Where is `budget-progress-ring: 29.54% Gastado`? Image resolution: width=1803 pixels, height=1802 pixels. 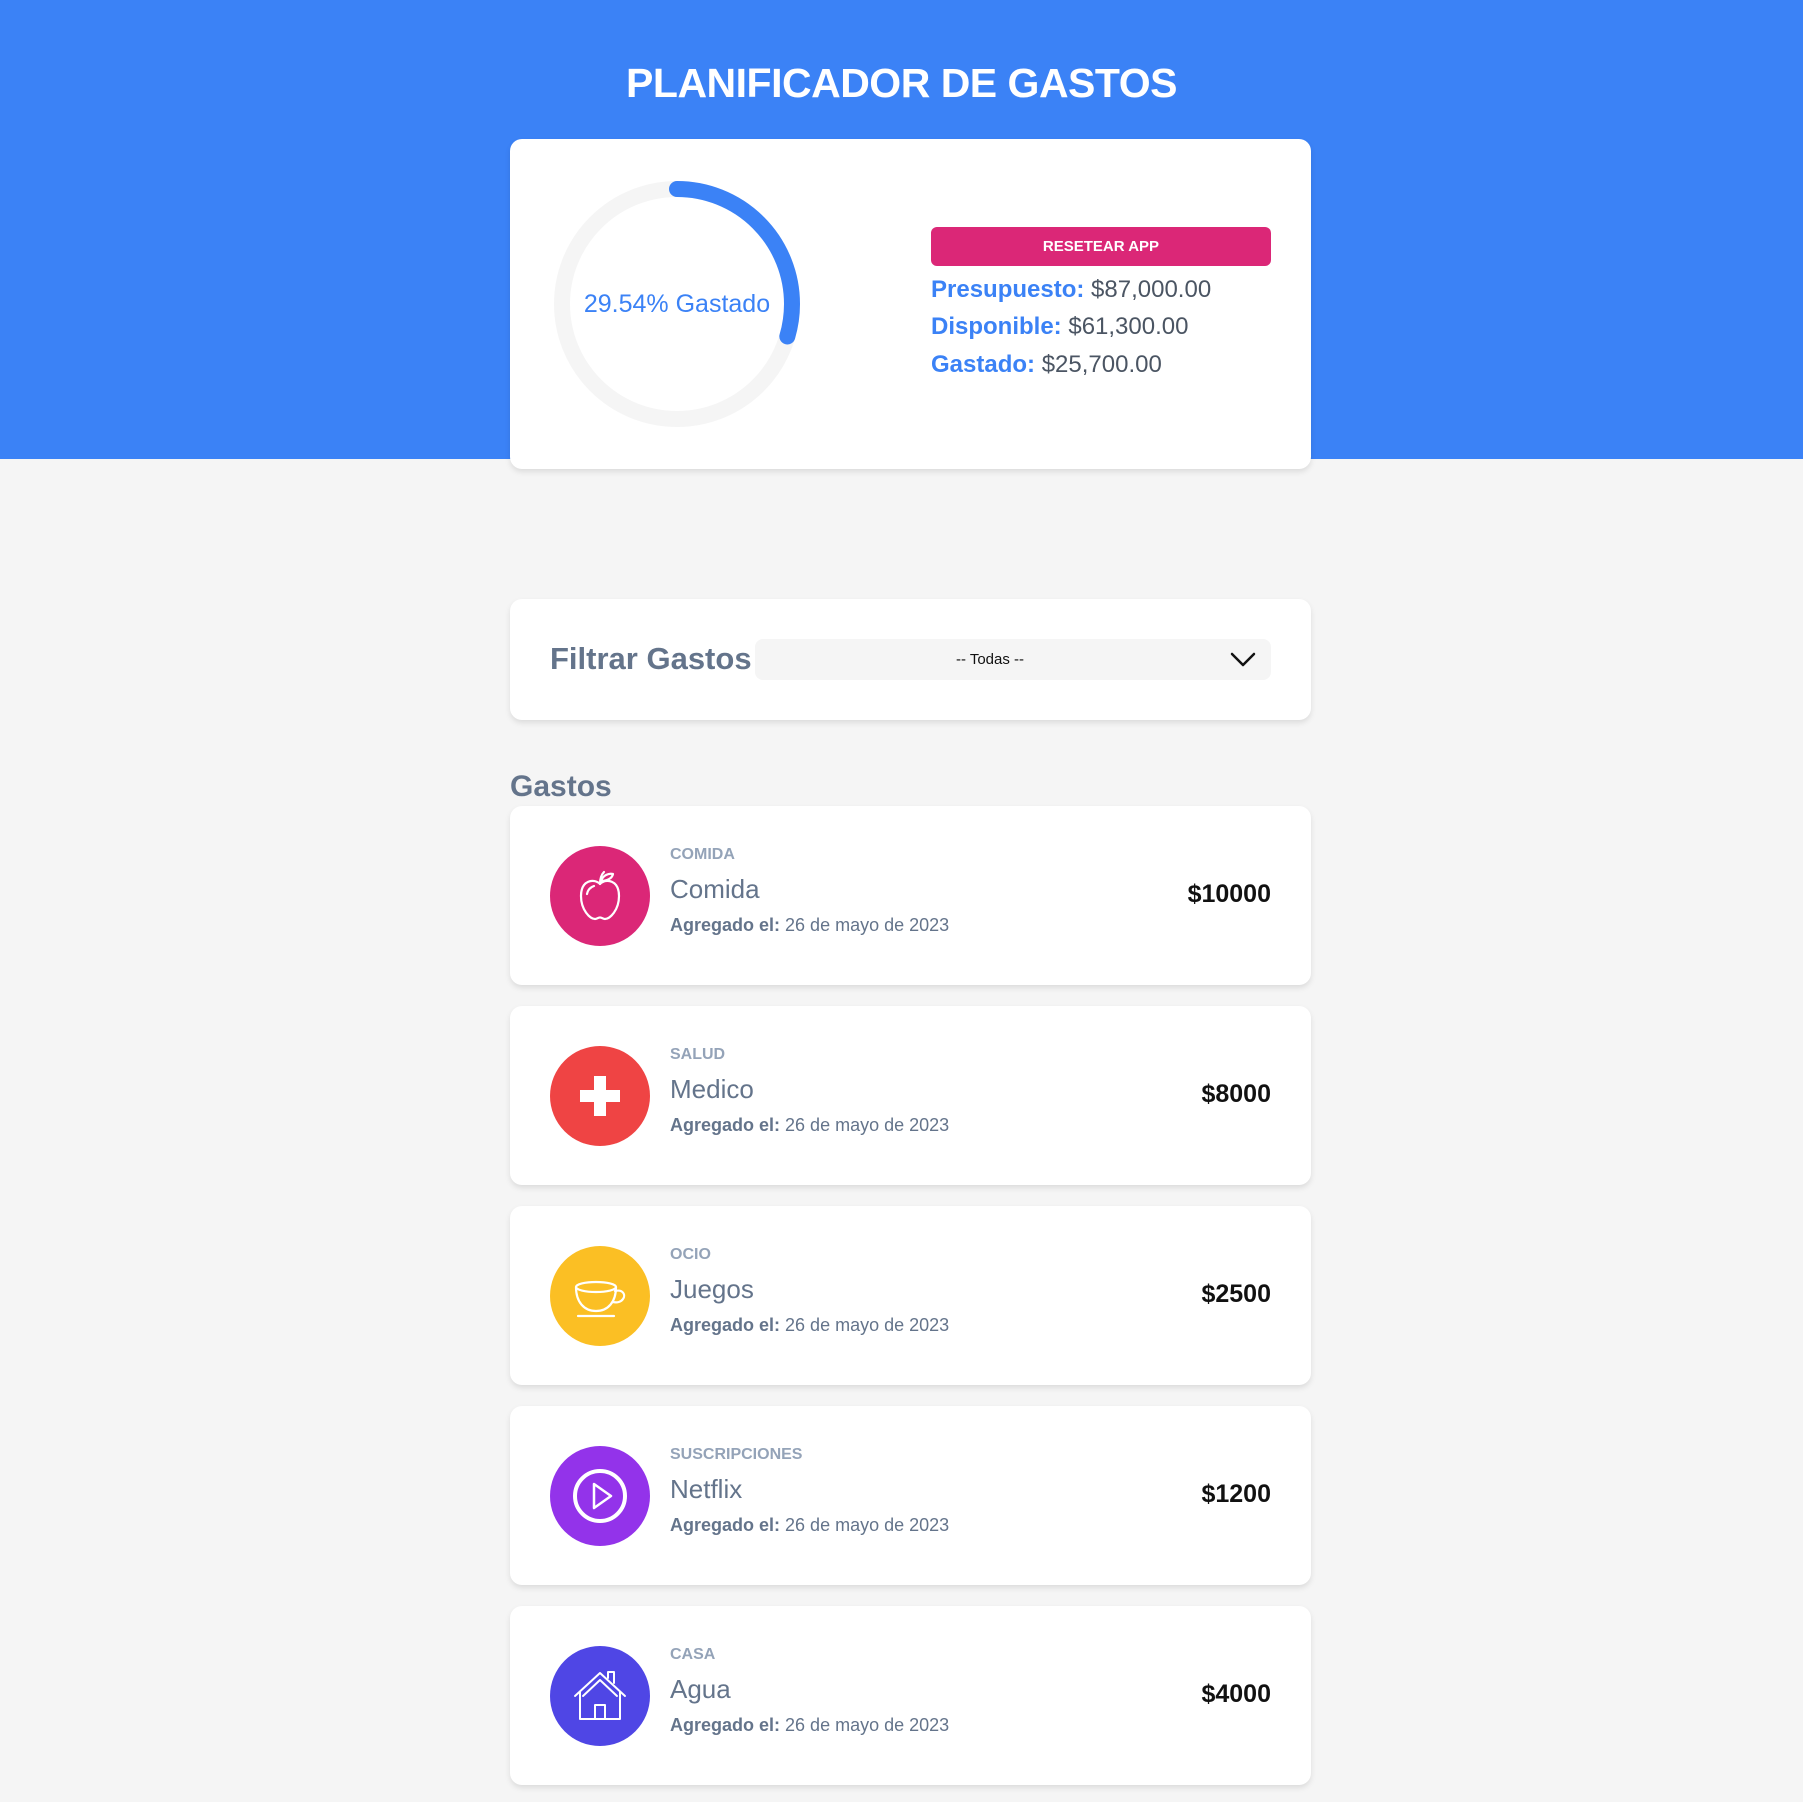 budget-progress-ring: 29.54% Gastado is located at coordinates (677, 304).